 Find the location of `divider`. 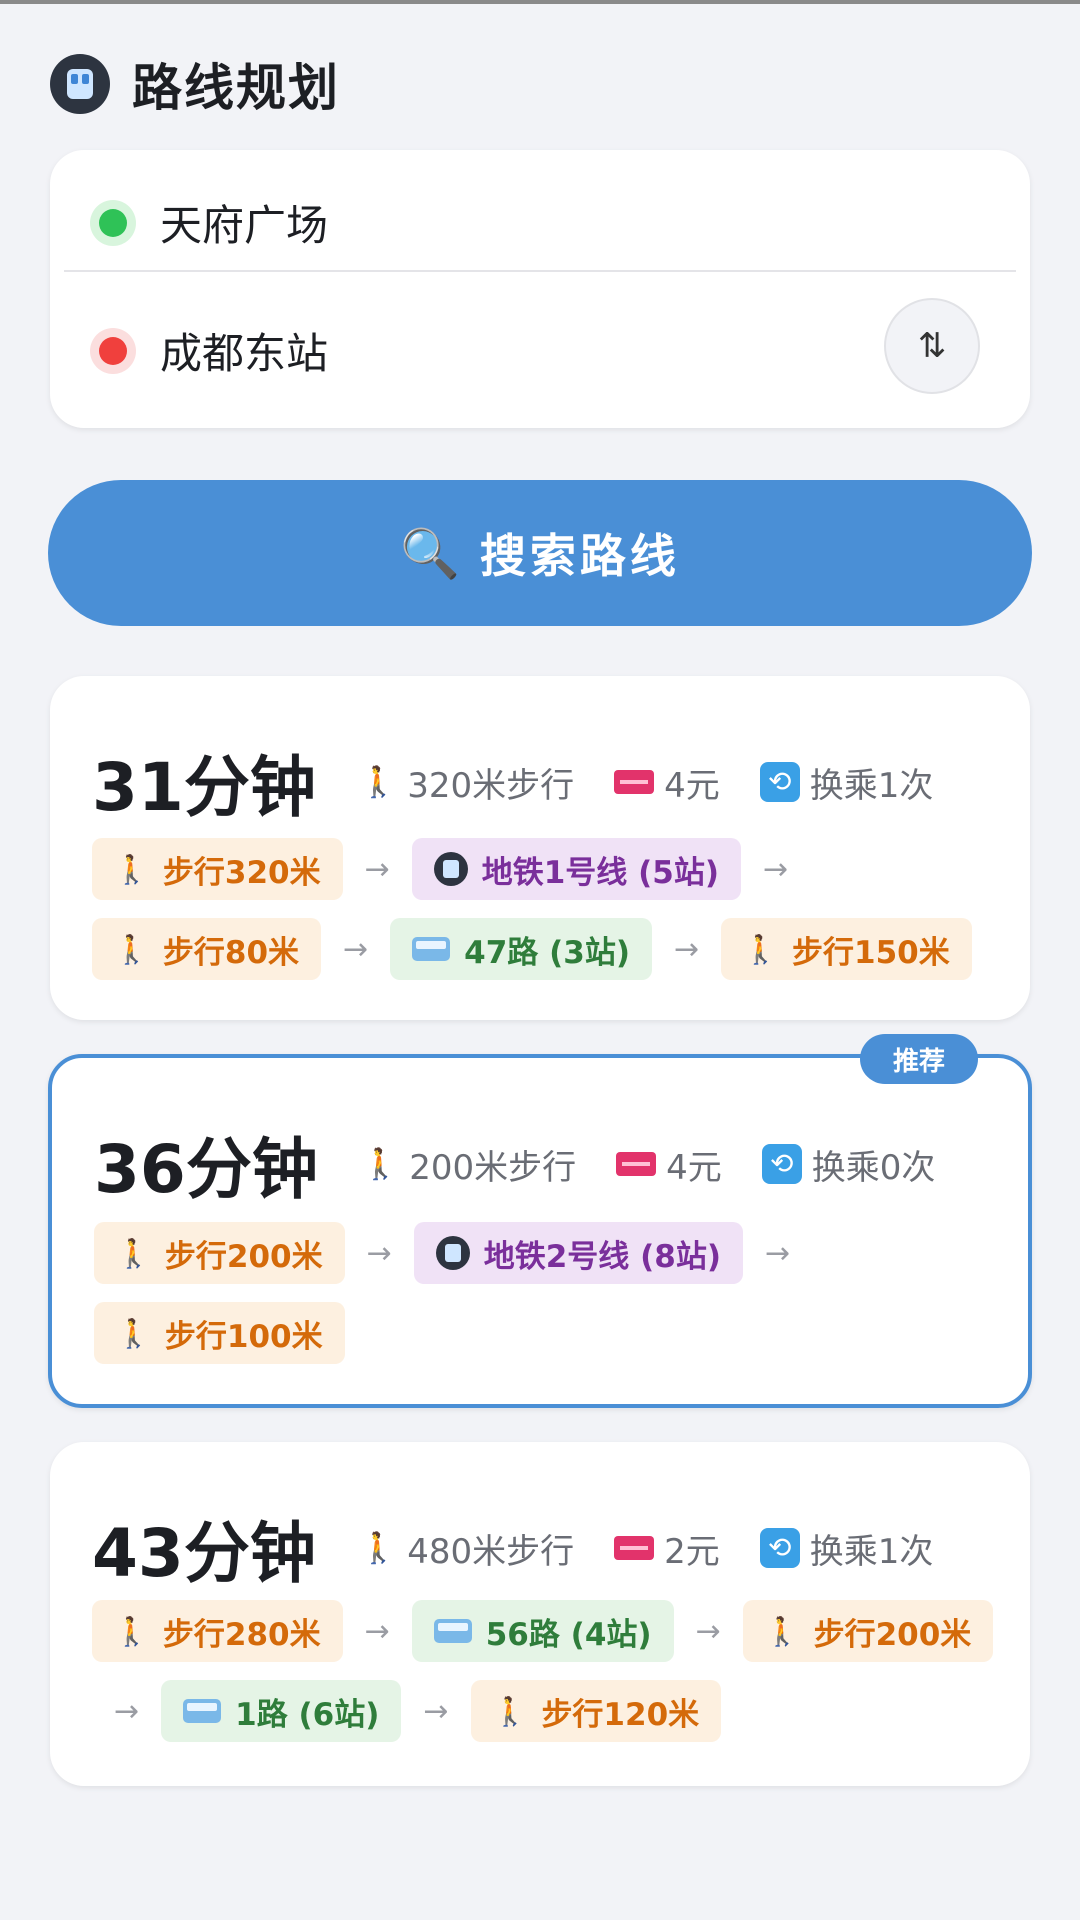

divider is located at coordinates (540, 271).